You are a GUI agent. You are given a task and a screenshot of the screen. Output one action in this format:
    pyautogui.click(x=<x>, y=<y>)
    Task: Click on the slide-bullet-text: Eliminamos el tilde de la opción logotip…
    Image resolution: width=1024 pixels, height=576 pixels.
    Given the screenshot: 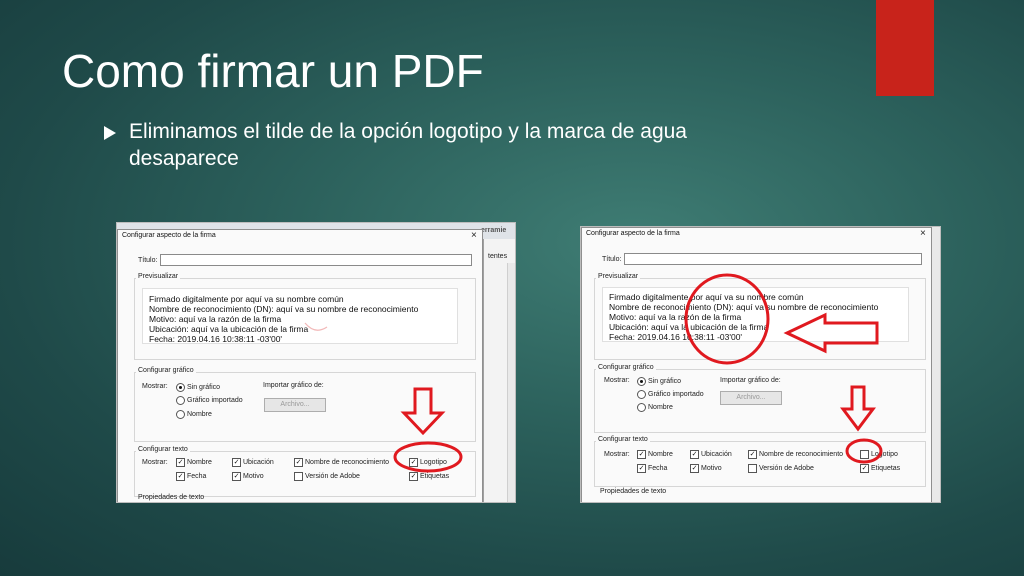 What is the action you would take?
    pyautogui.click(x=408, y=145)
    